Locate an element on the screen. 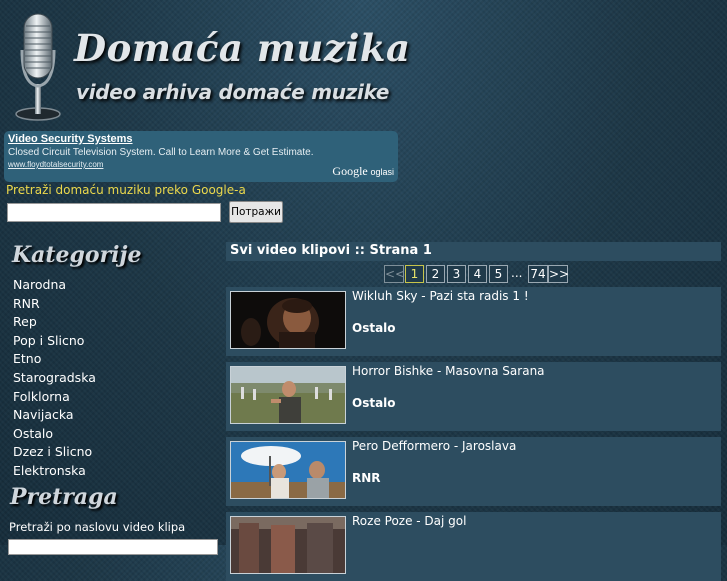 The image size is (727, 581). ad-title-link: Video Security Systems is located at coordinates (70, 139).